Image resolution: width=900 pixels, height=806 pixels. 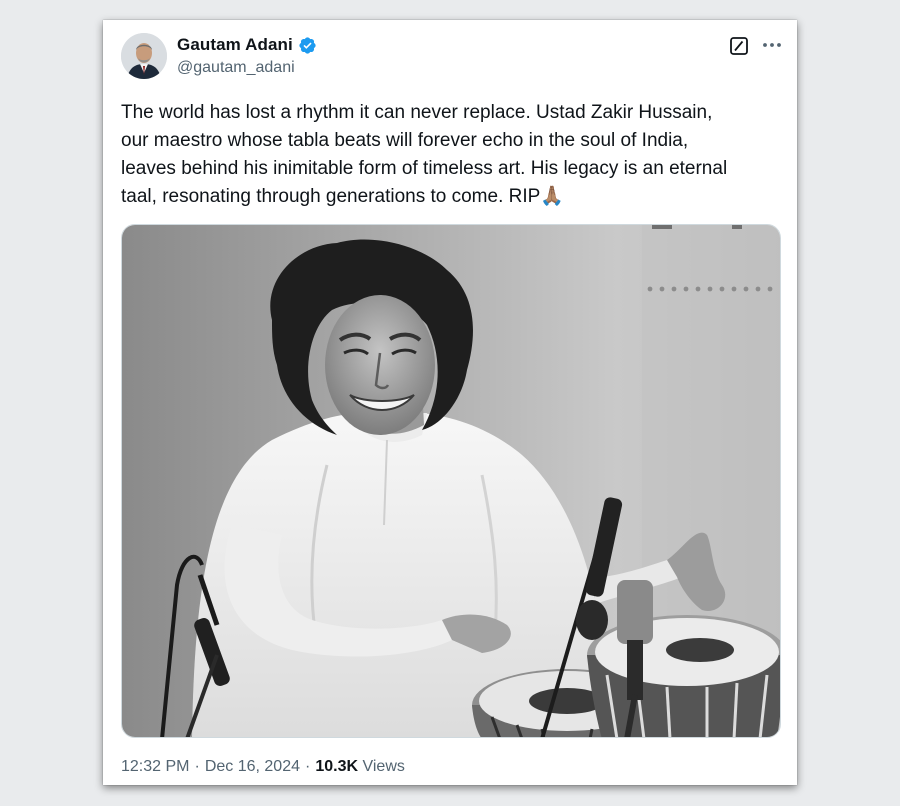 What do you see at coordinates (337, 766) in the screenshot?
I see `views-count: 10.3K` at bounding box center [337, 766].